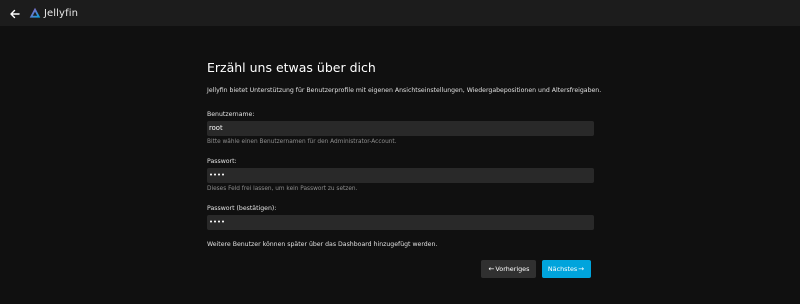 The height and width of the screenshot is (304, 800). I want to click on back-button, so click(15, 13).